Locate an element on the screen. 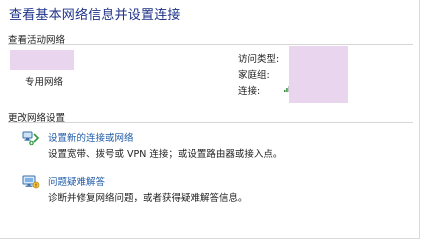 This screenshot has height=240, width=421. change-settings-divider is located at coordinates (210, 122).